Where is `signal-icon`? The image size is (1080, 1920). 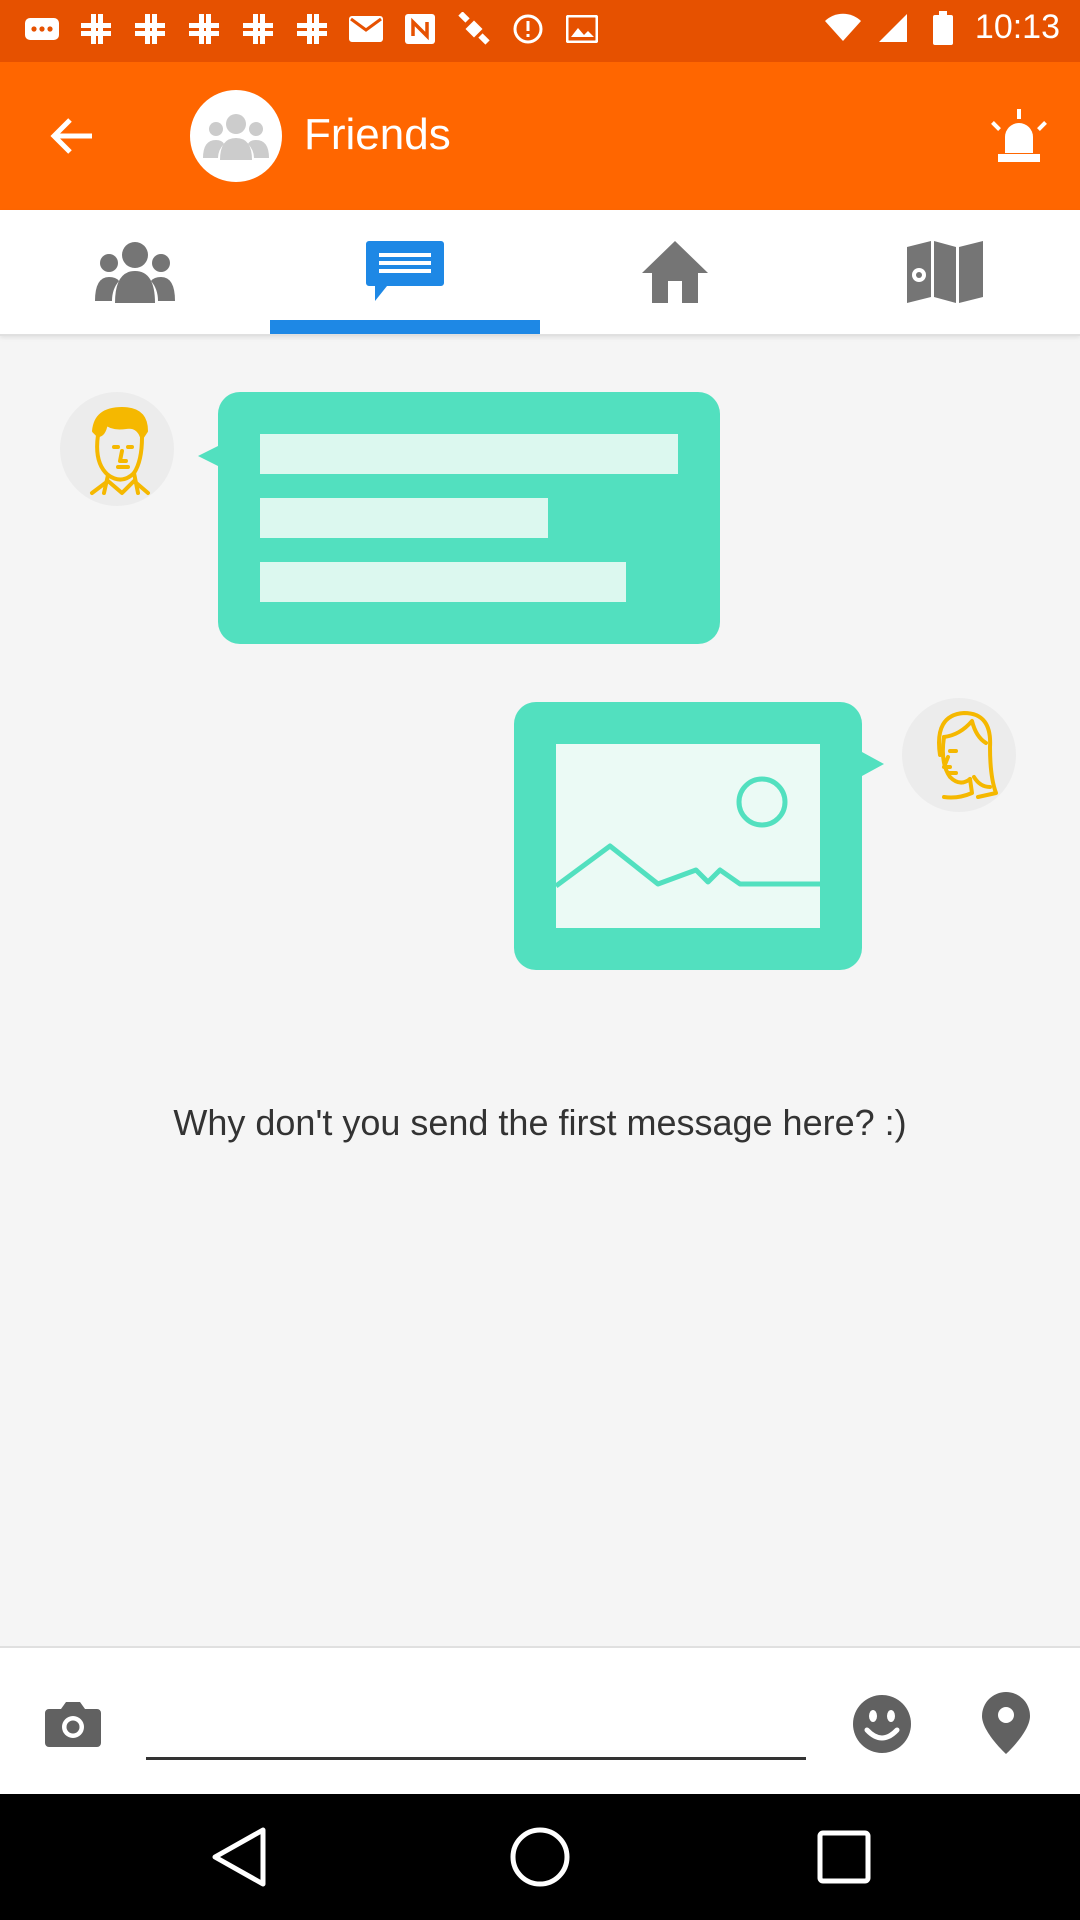
signal-icon is located at coordinates (893, 28).